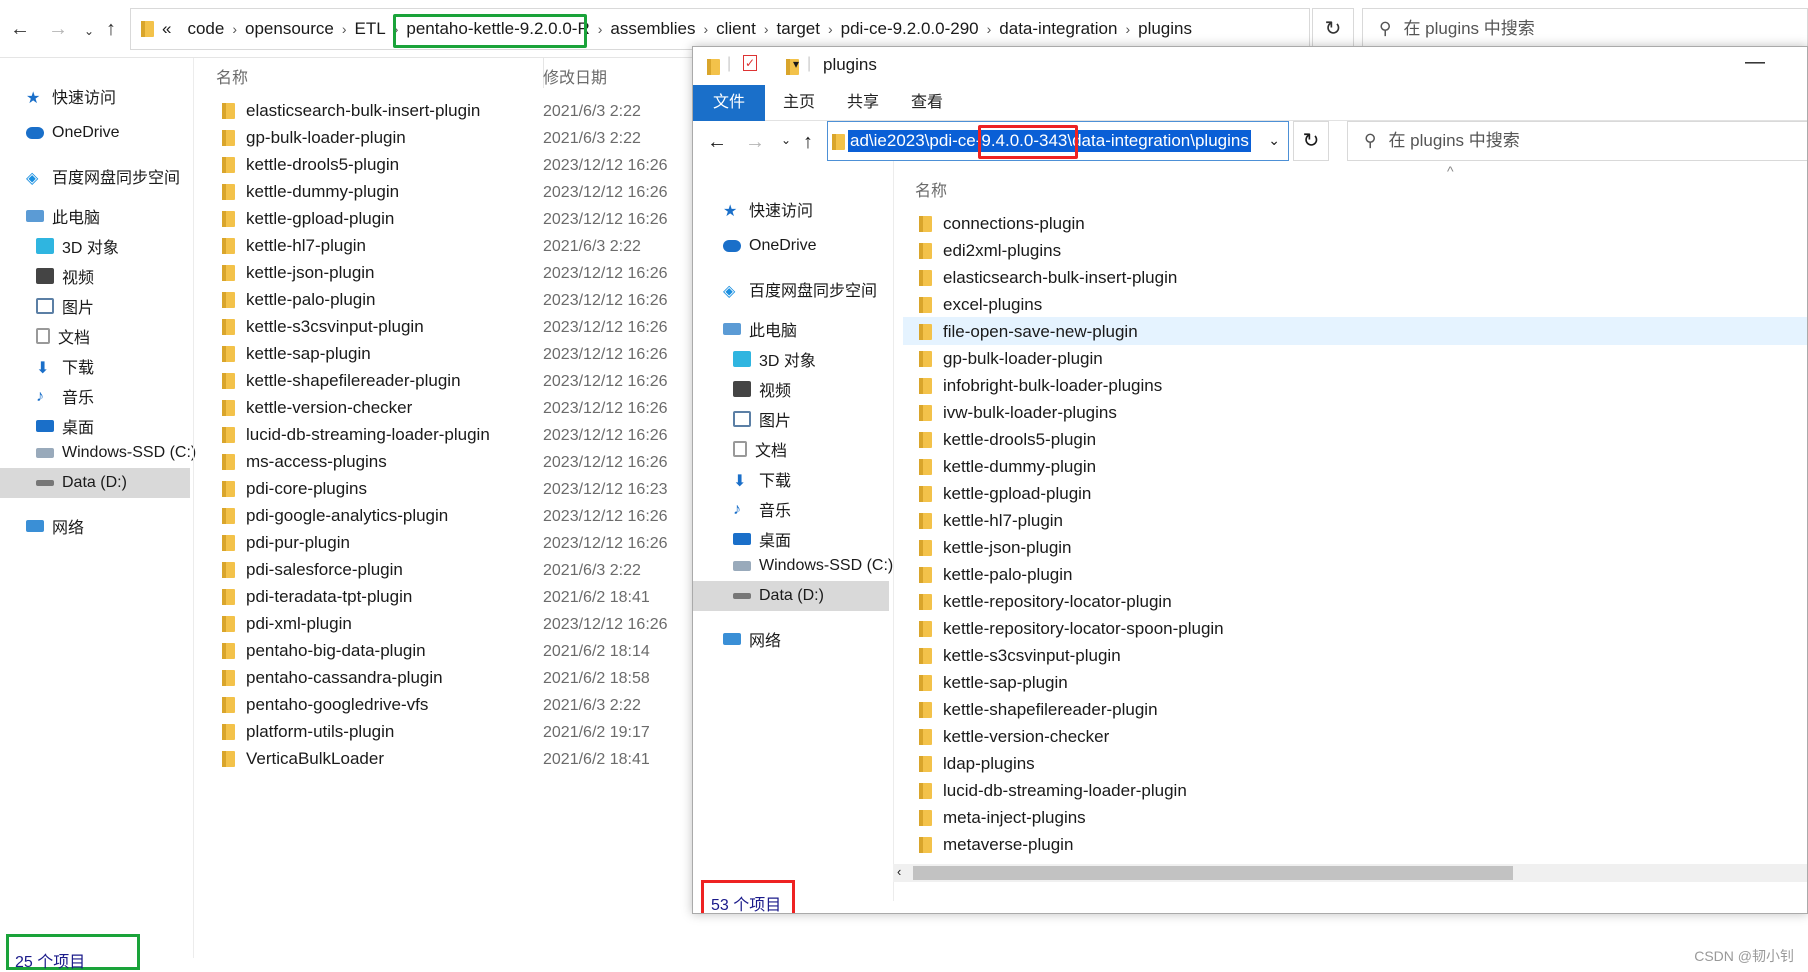 Image resolution: width=1808 pixels, height=972 pixels. Describe the element at coordinates (977, 764) in the screenshot. I see `list-item: ldap-plugins` at that location.